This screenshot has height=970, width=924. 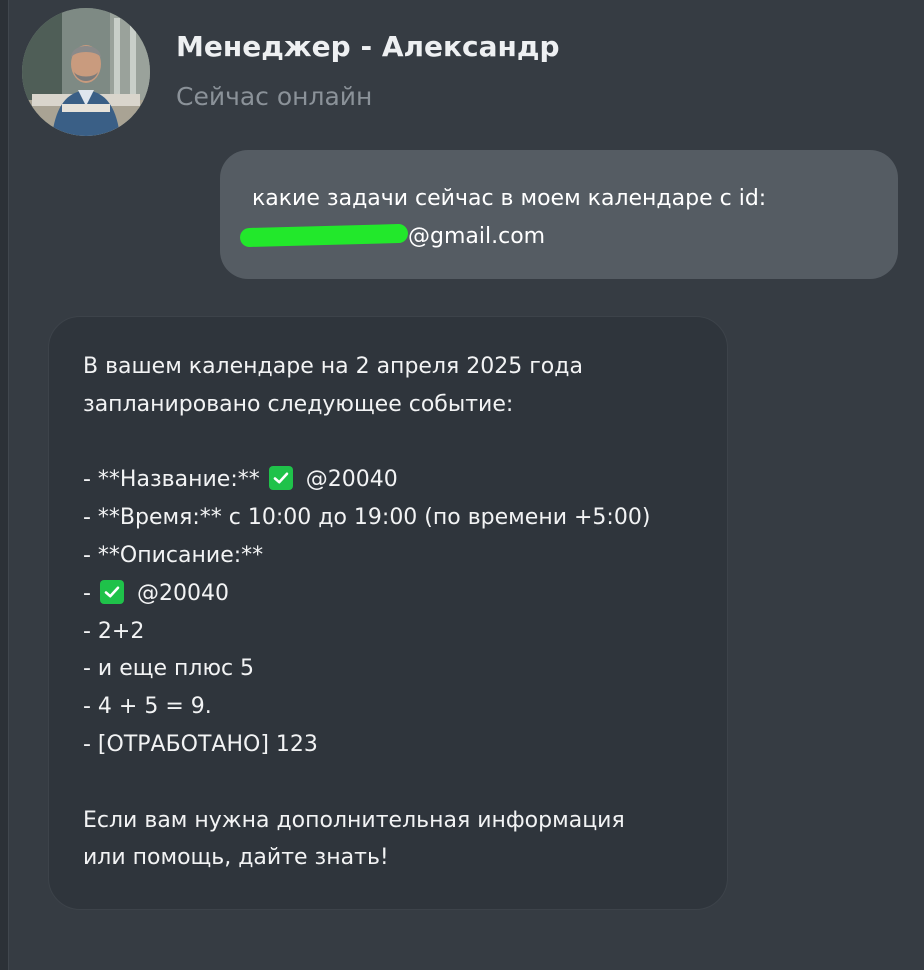 What do you see at coordinates (147, 707) in the screenshot?
I see `description-item: - 4 + 5 = 9.` at bounding box center [147, 707].